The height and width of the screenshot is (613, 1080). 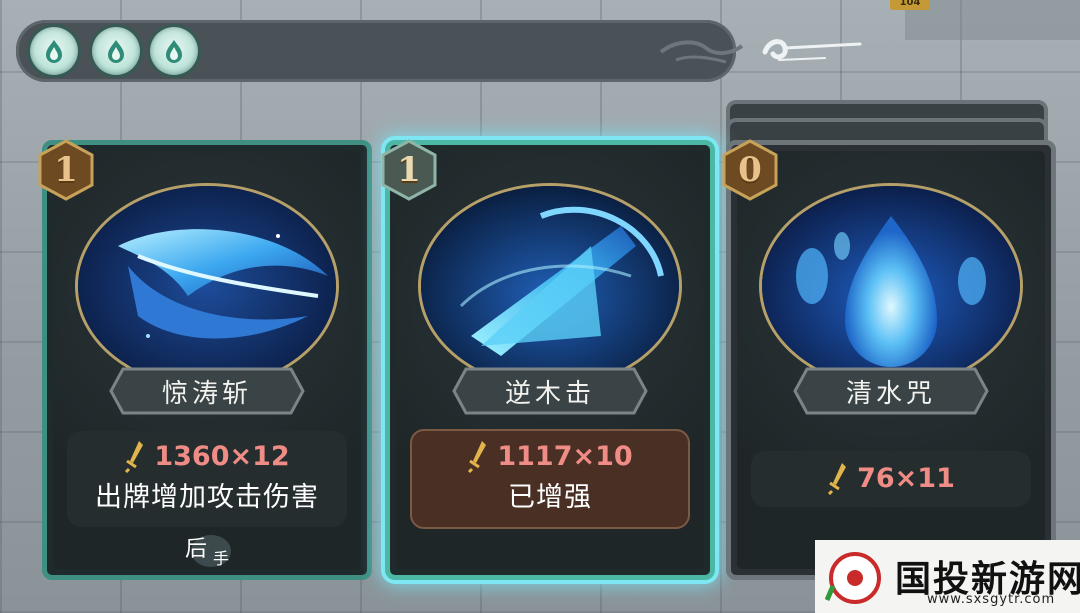 I want to click on tag-line-1: 后, so click(x=196, y=549).